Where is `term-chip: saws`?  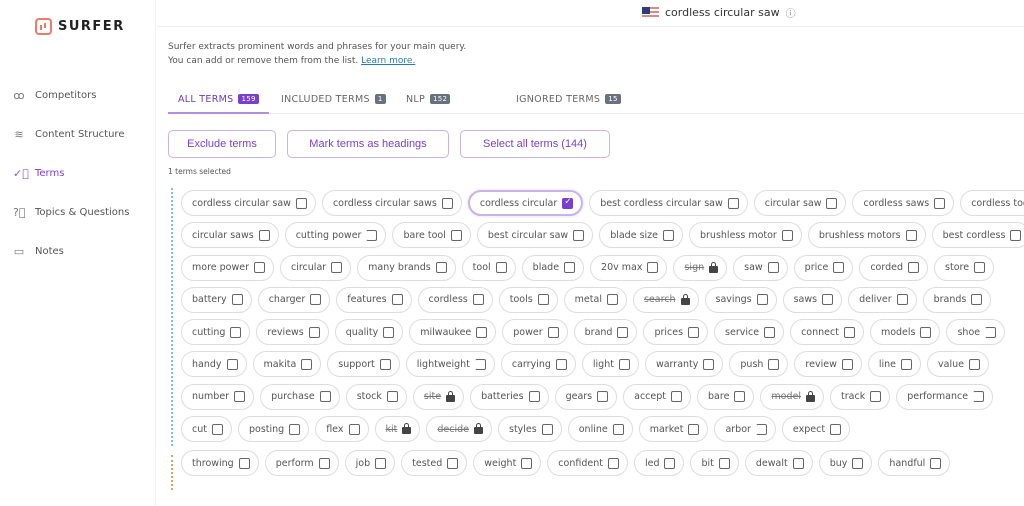 term-chip: saws is located at coordinates (812, 299).